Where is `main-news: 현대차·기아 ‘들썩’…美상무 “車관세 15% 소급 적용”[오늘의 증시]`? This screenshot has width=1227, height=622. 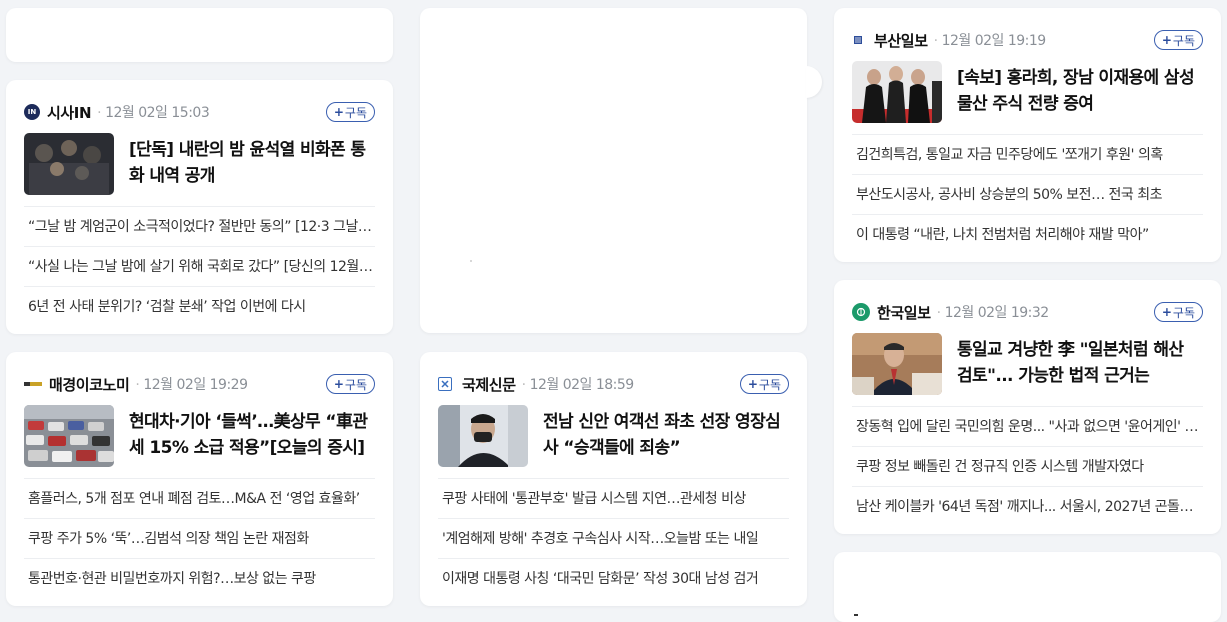
main-news: 현대차·기아 ‘들썩’…美상무 “車관세 15% 소급 적용”[오늘의 증시] is located at coordinates (199, 436).